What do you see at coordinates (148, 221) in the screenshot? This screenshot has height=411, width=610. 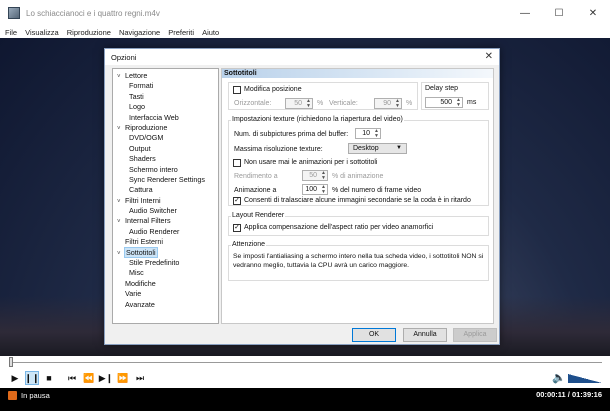 I see `tree-item-label: Internal Filters` at bounding box center [148, 221].